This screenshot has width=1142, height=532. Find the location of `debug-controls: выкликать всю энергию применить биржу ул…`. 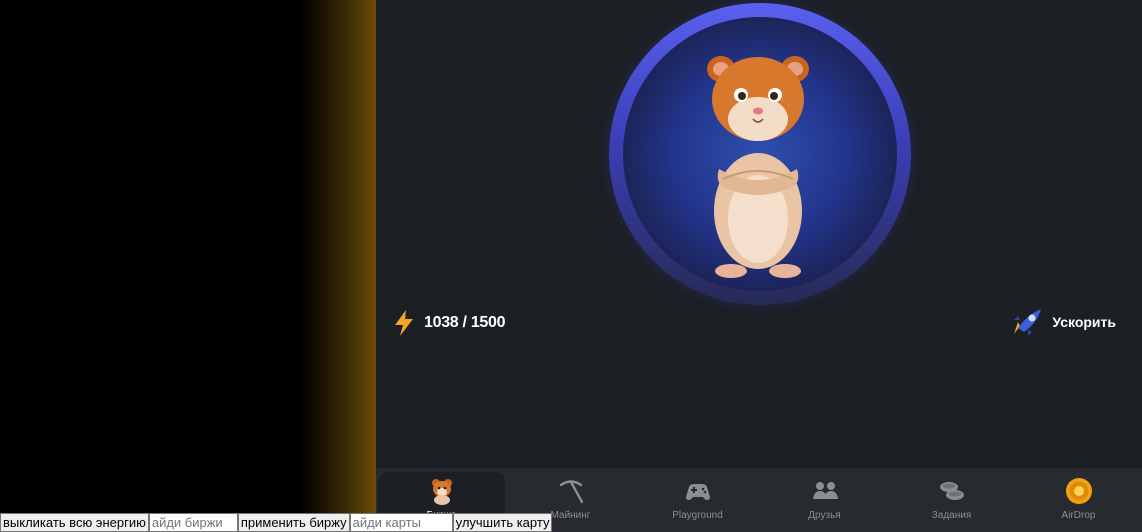

debug-controls: выкликать всю энергию применить биржу ул… is located at coordinates (276, 522).